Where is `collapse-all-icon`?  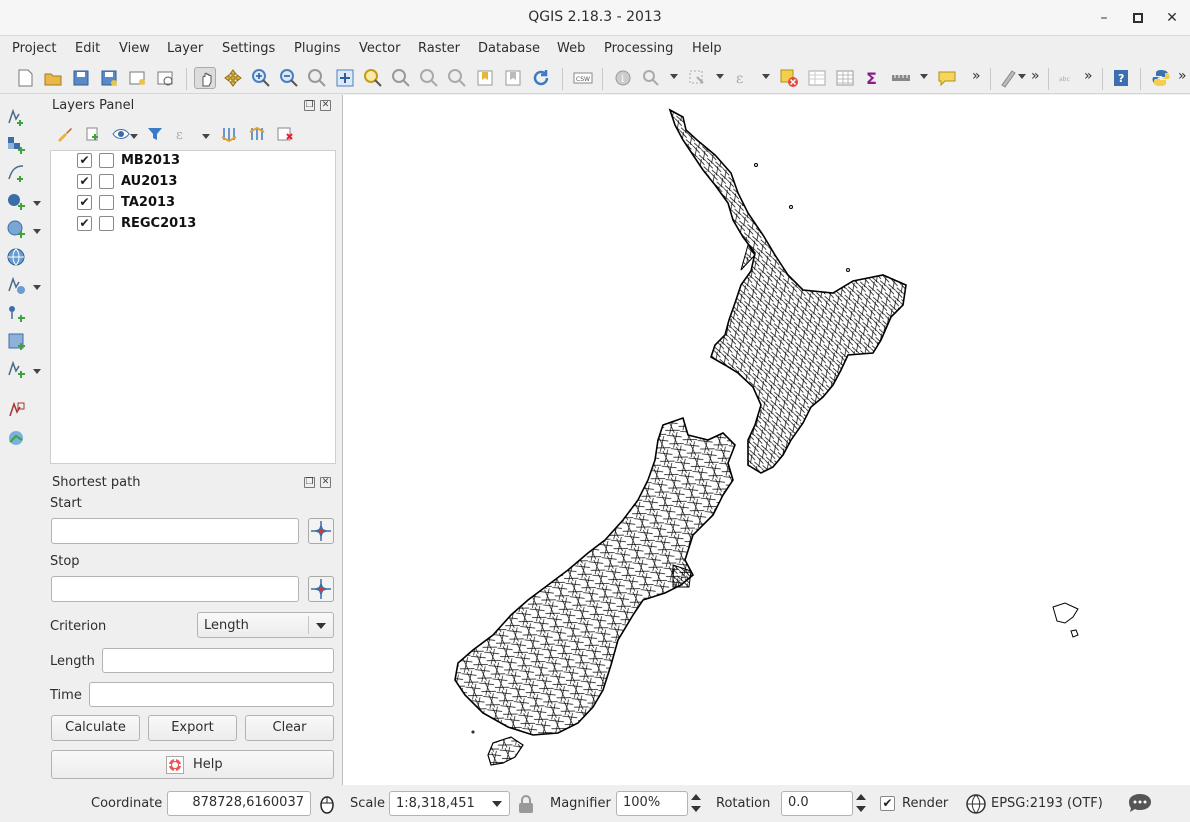
collapse-all-icon is located at coordinates (257, 134).